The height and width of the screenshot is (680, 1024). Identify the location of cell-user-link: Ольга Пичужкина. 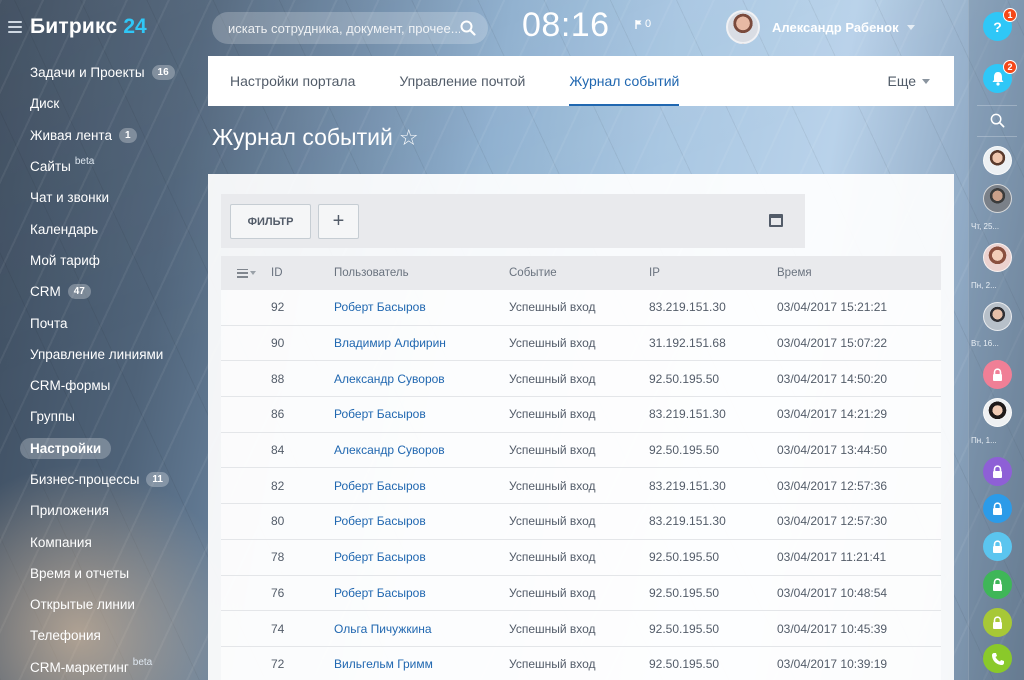
(421, 629).